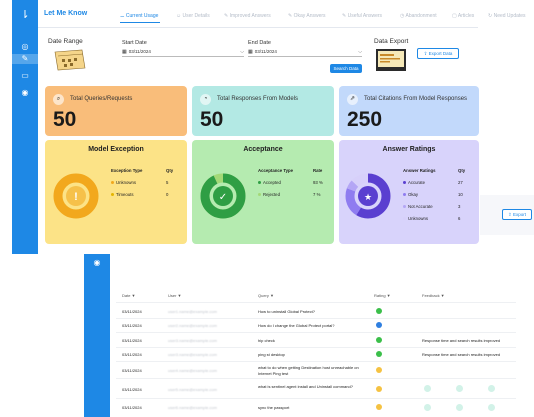  What do you see at coordinates (97, 335) in the screenshot?
I see `usage-sidebar: ◉` at bounding box center [97, 335].